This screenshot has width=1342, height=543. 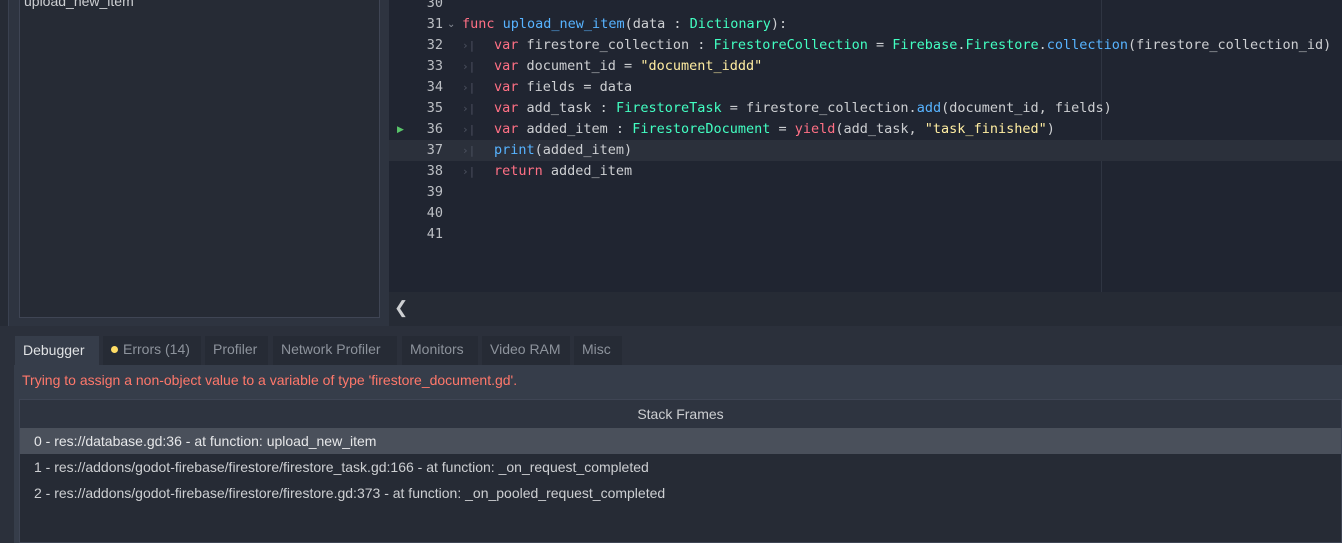 I want to click on tab-label: Monitors, so click(x=437, y=349).